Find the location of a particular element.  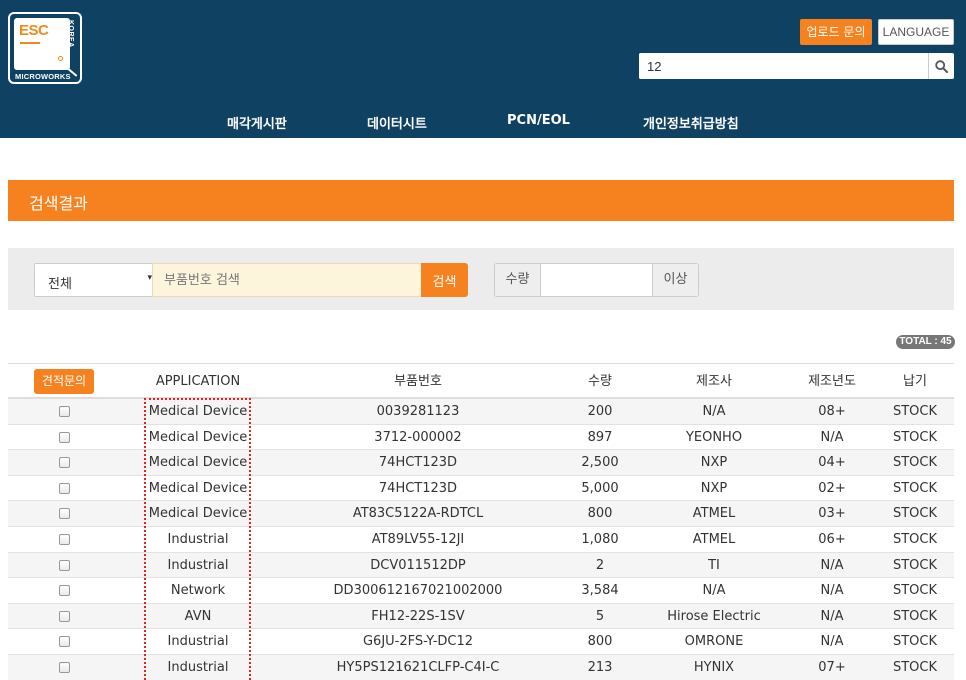

cell-part-number: DCV011512DP is located at coordinates (418, 565).